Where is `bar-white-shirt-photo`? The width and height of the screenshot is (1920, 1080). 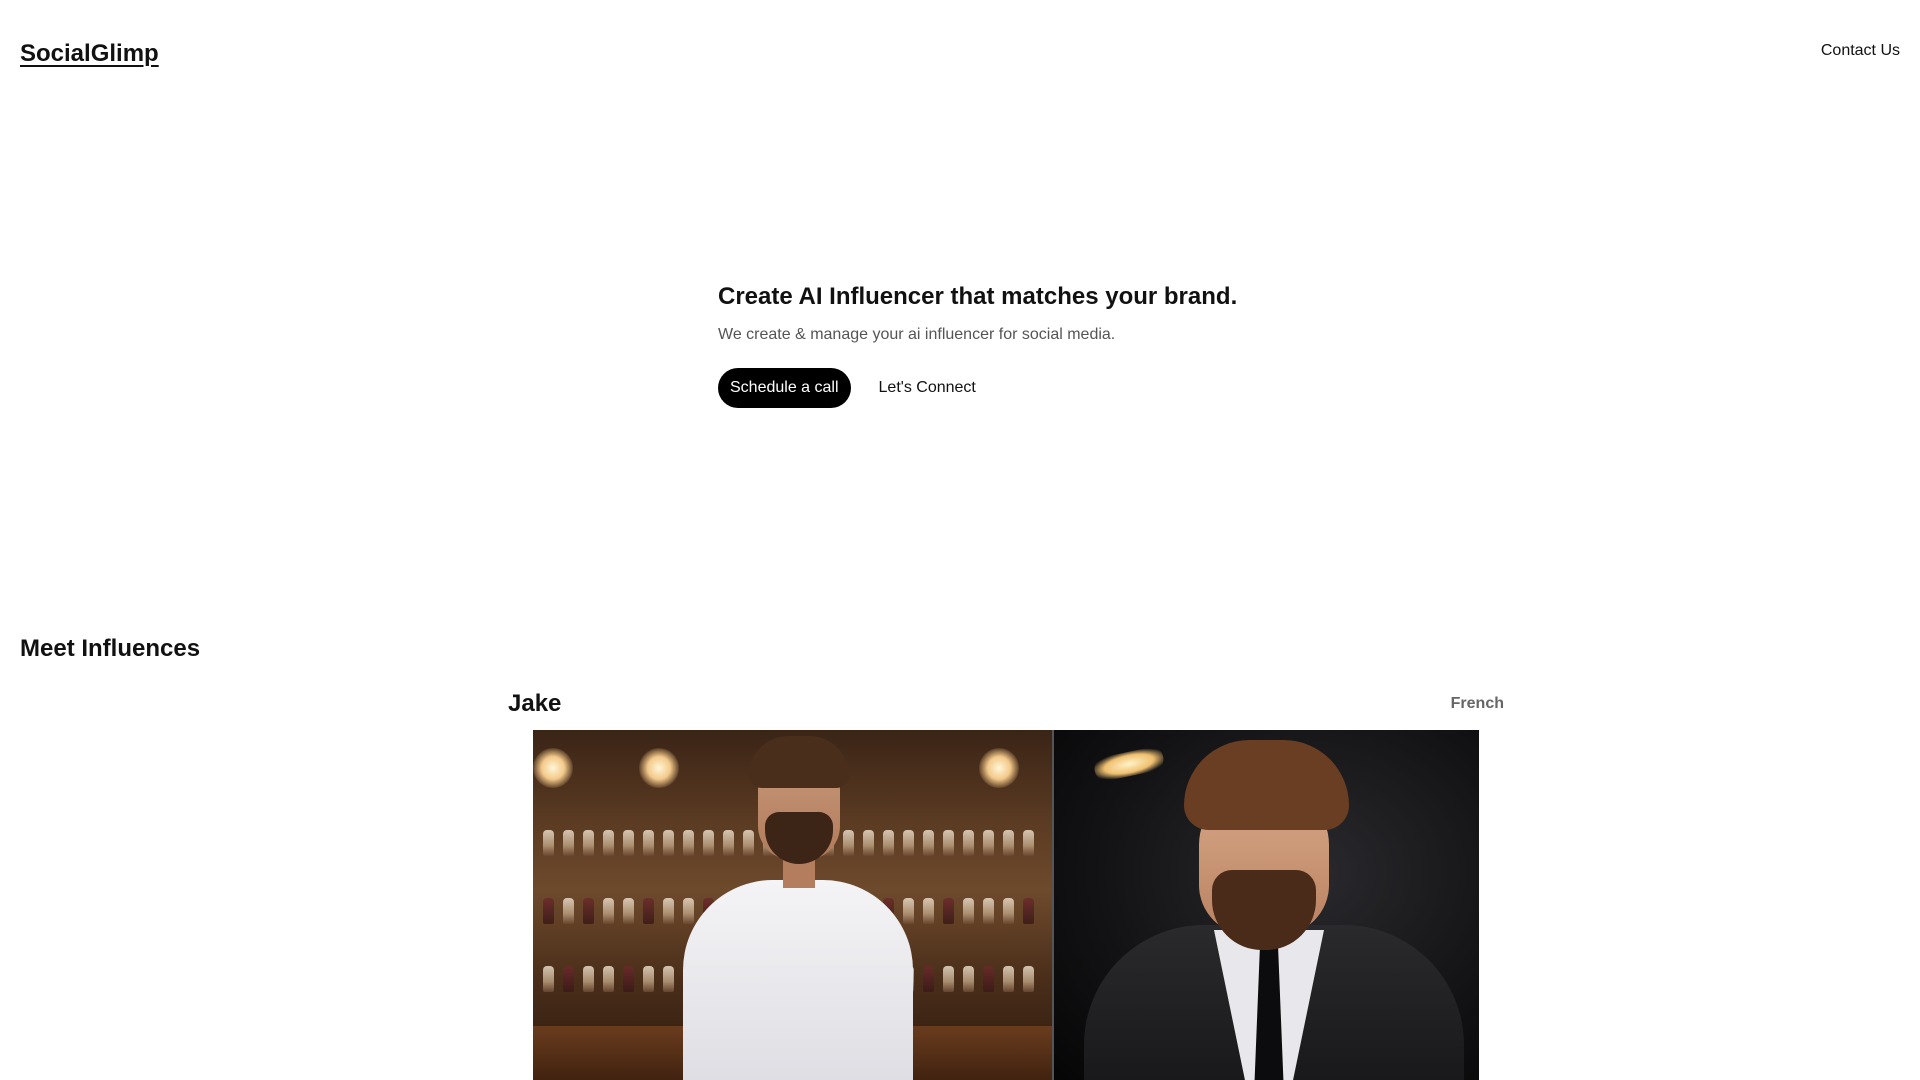
bar-white-shirt-photo is located at coordinates (792, 905).